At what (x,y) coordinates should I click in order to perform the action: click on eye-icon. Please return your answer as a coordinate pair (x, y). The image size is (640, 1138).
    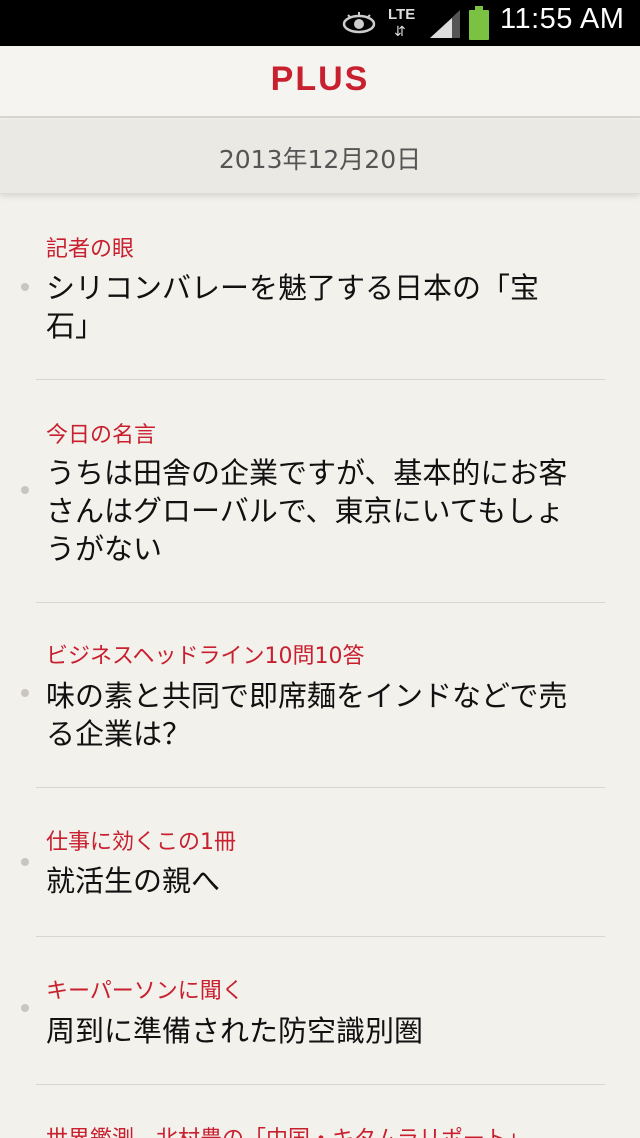
    Looking at the image, I should click on (359, 23).